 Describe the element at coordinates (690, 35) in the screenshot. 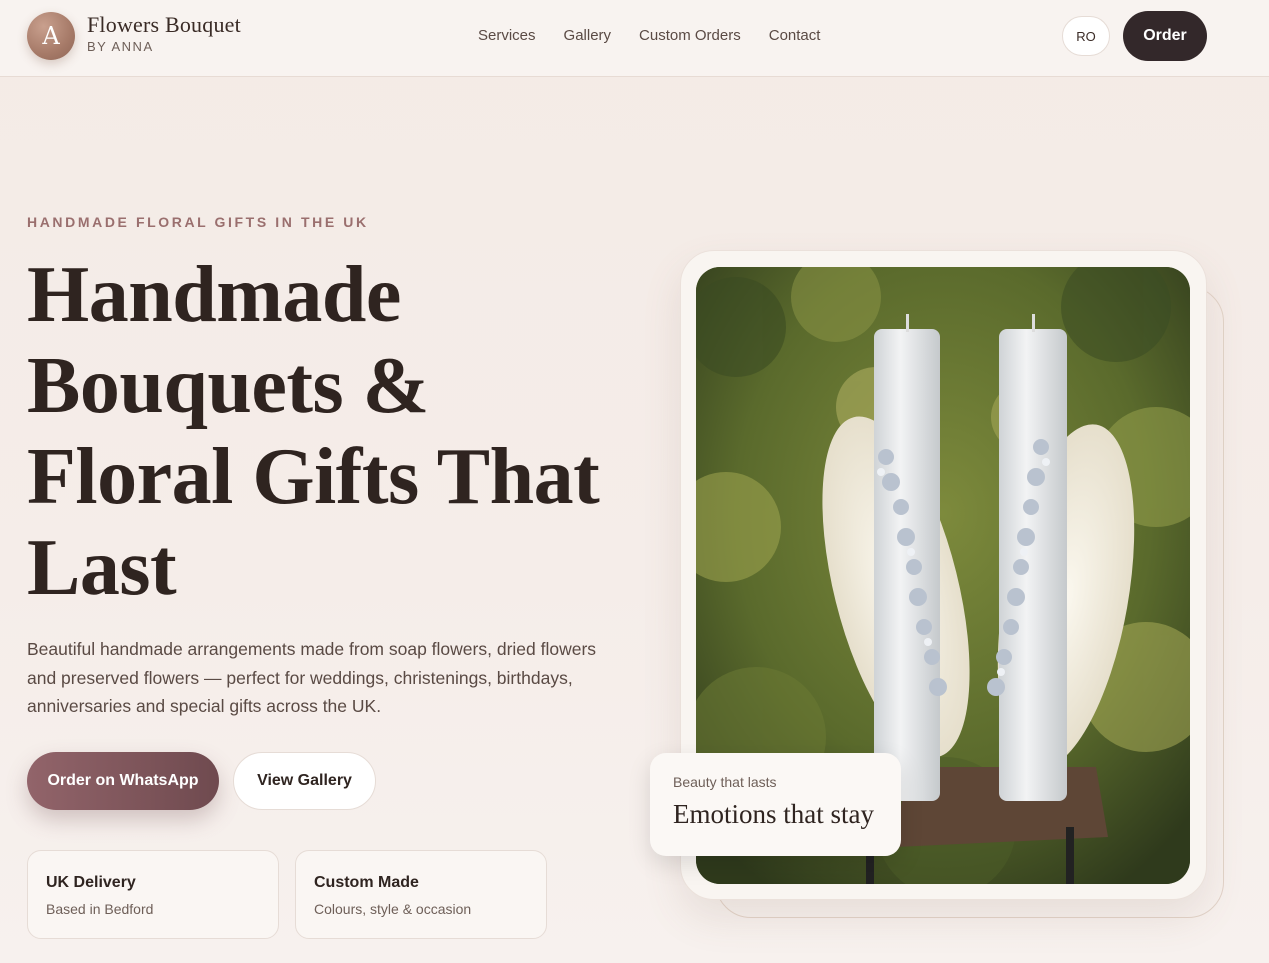

I see `nav-custom-orders: Custom Orders` at that location.